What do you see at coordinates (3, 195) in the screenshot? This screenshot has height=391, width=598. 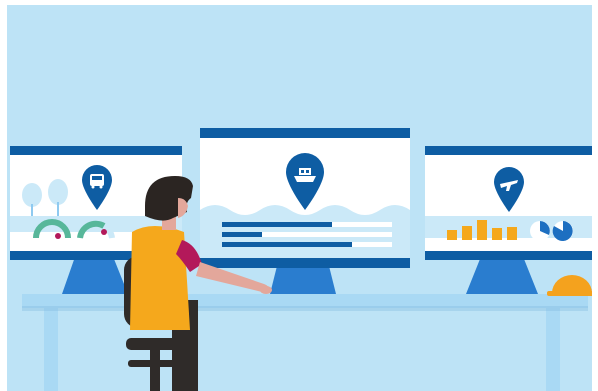 I see `frame-left` at bounding box center [3, 195].